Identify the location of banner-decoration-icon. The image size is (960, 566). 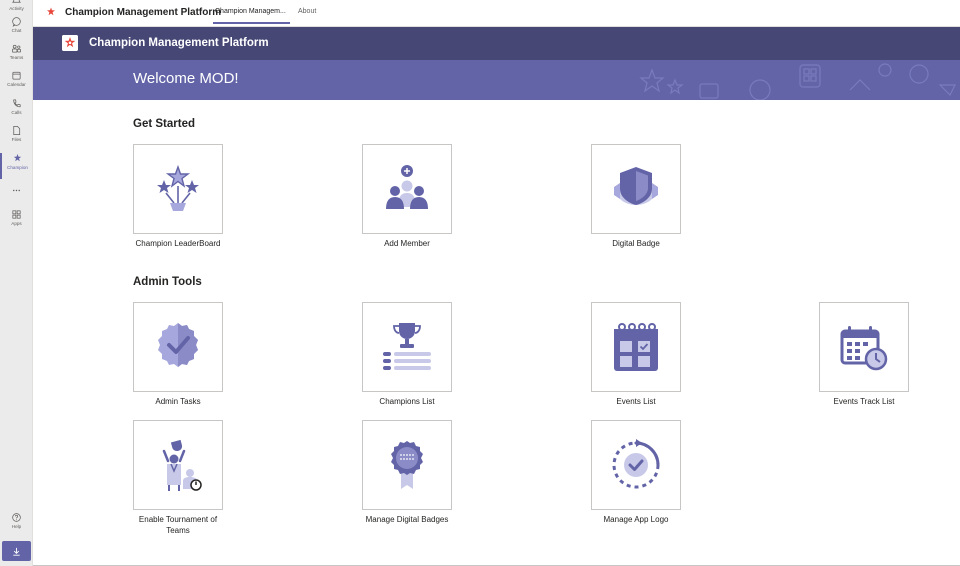
(797, 81).